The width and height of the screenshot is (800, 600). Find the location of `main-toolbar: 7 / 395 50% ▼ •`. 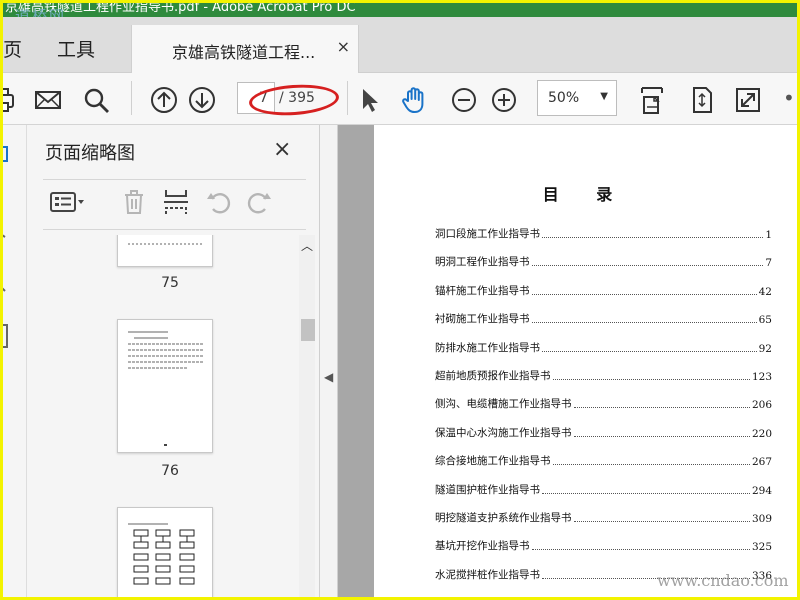

main-toolbar: 7 / 395 50% ▼ • is located at coordinates (400, 99).